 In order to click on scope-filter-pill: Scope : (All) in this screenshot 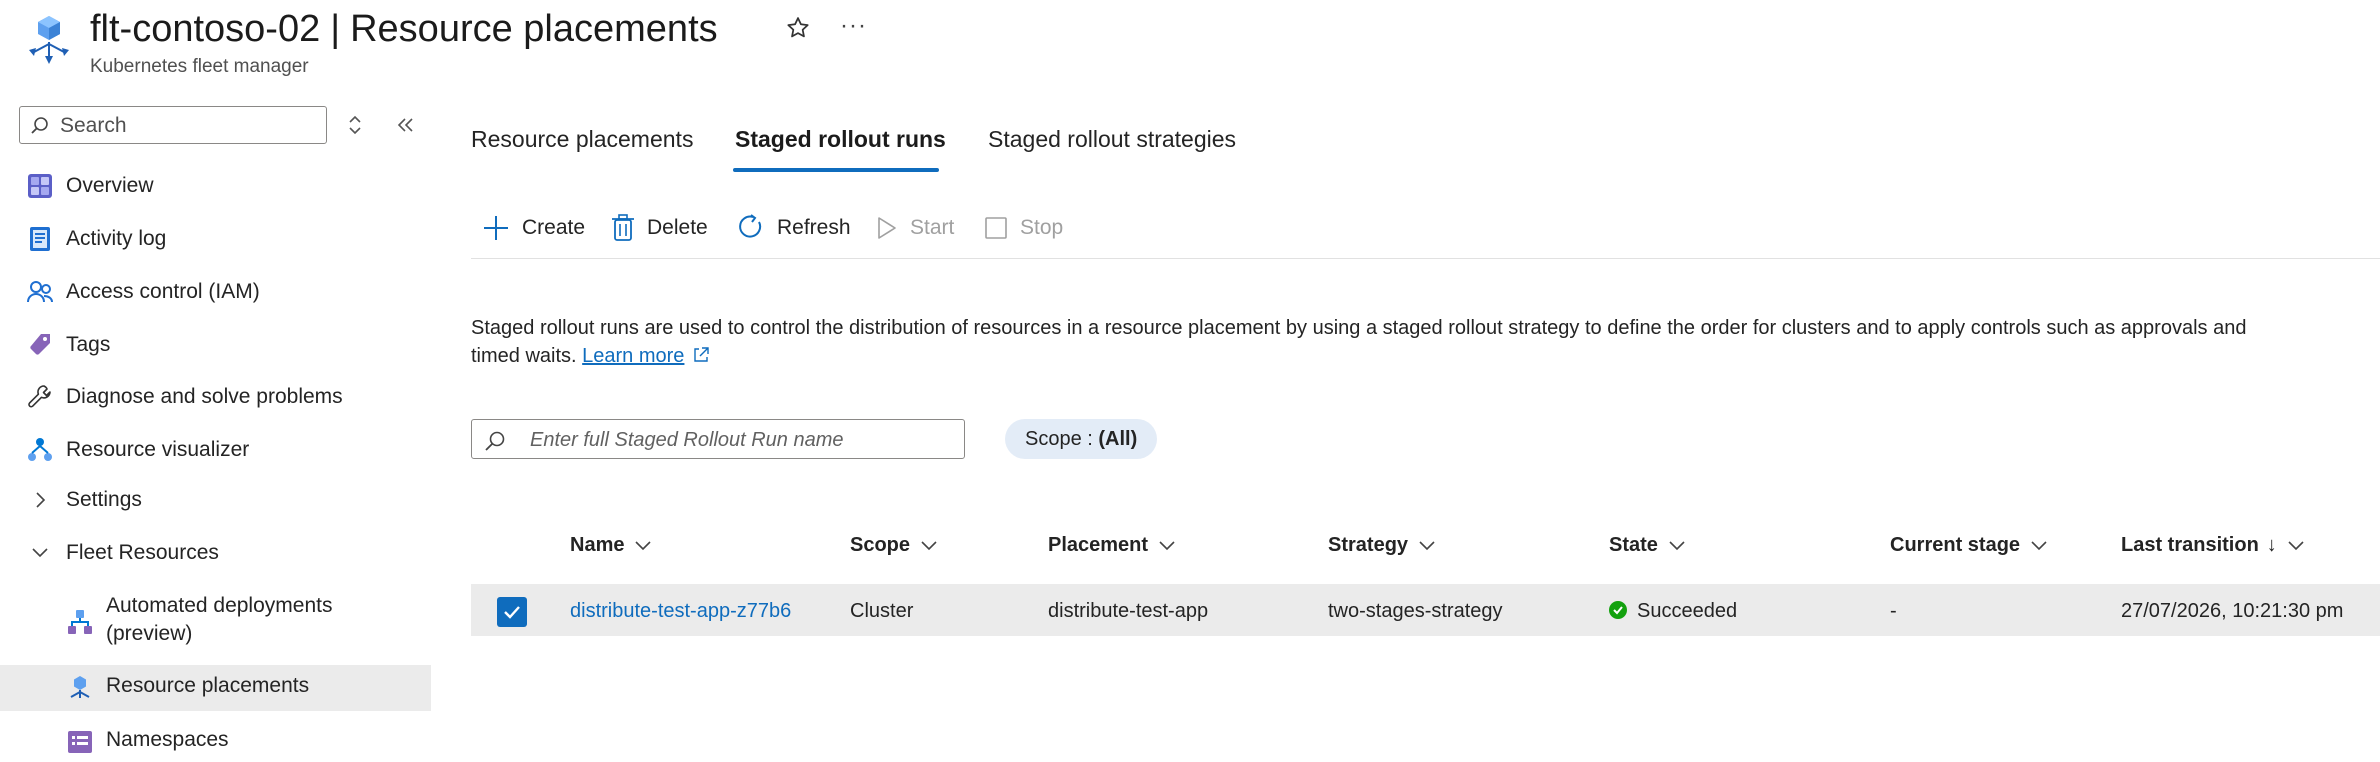, I will do `click(1081, 439)`.